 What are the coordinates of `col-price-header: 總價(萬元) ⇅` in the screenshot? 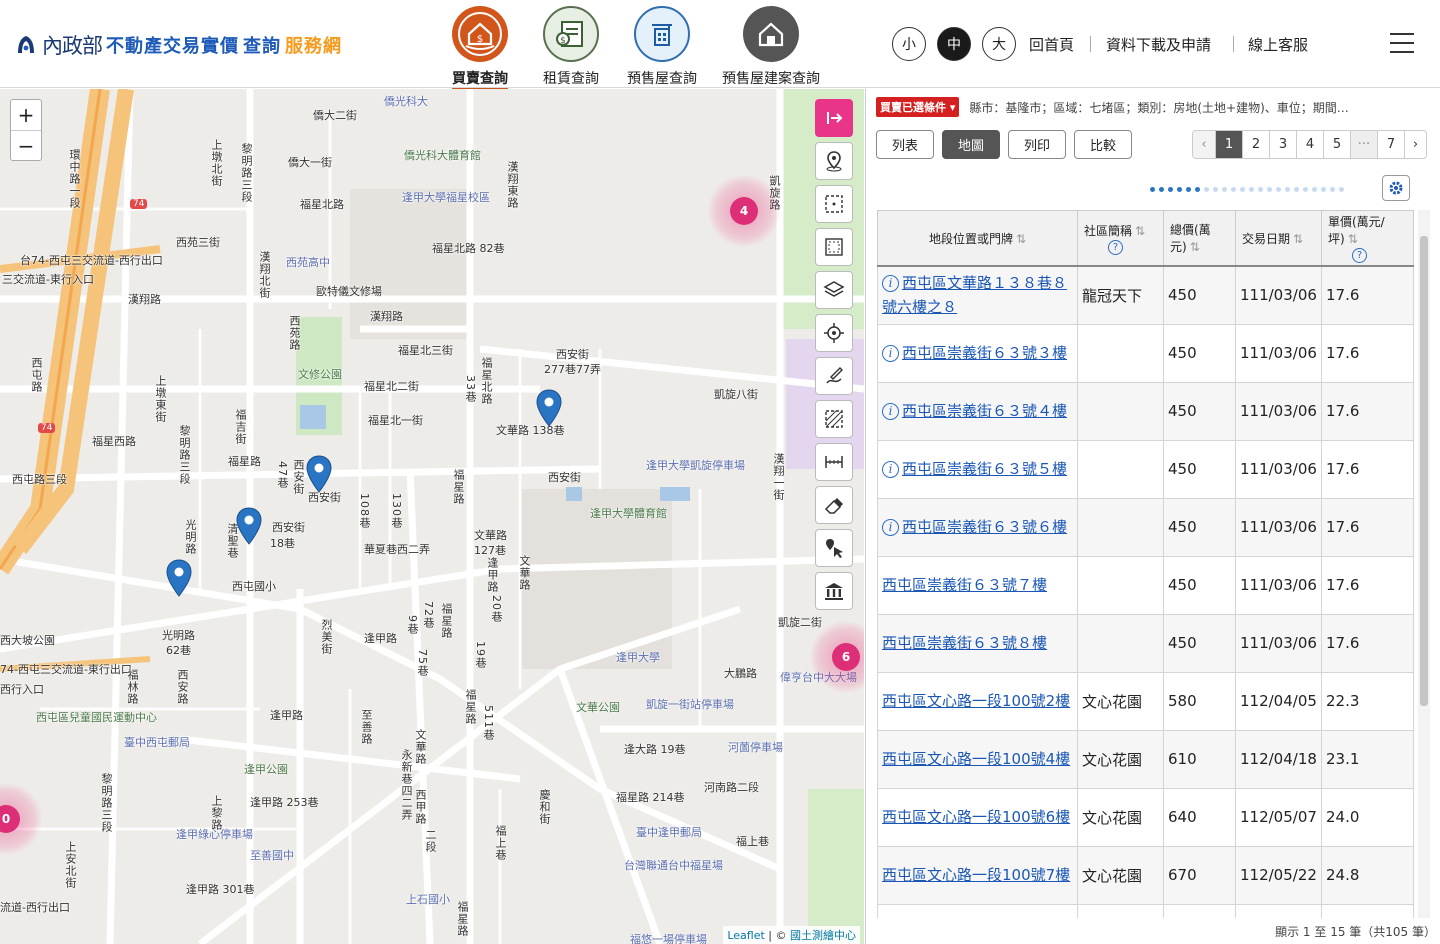 It's located at (1199, 238).